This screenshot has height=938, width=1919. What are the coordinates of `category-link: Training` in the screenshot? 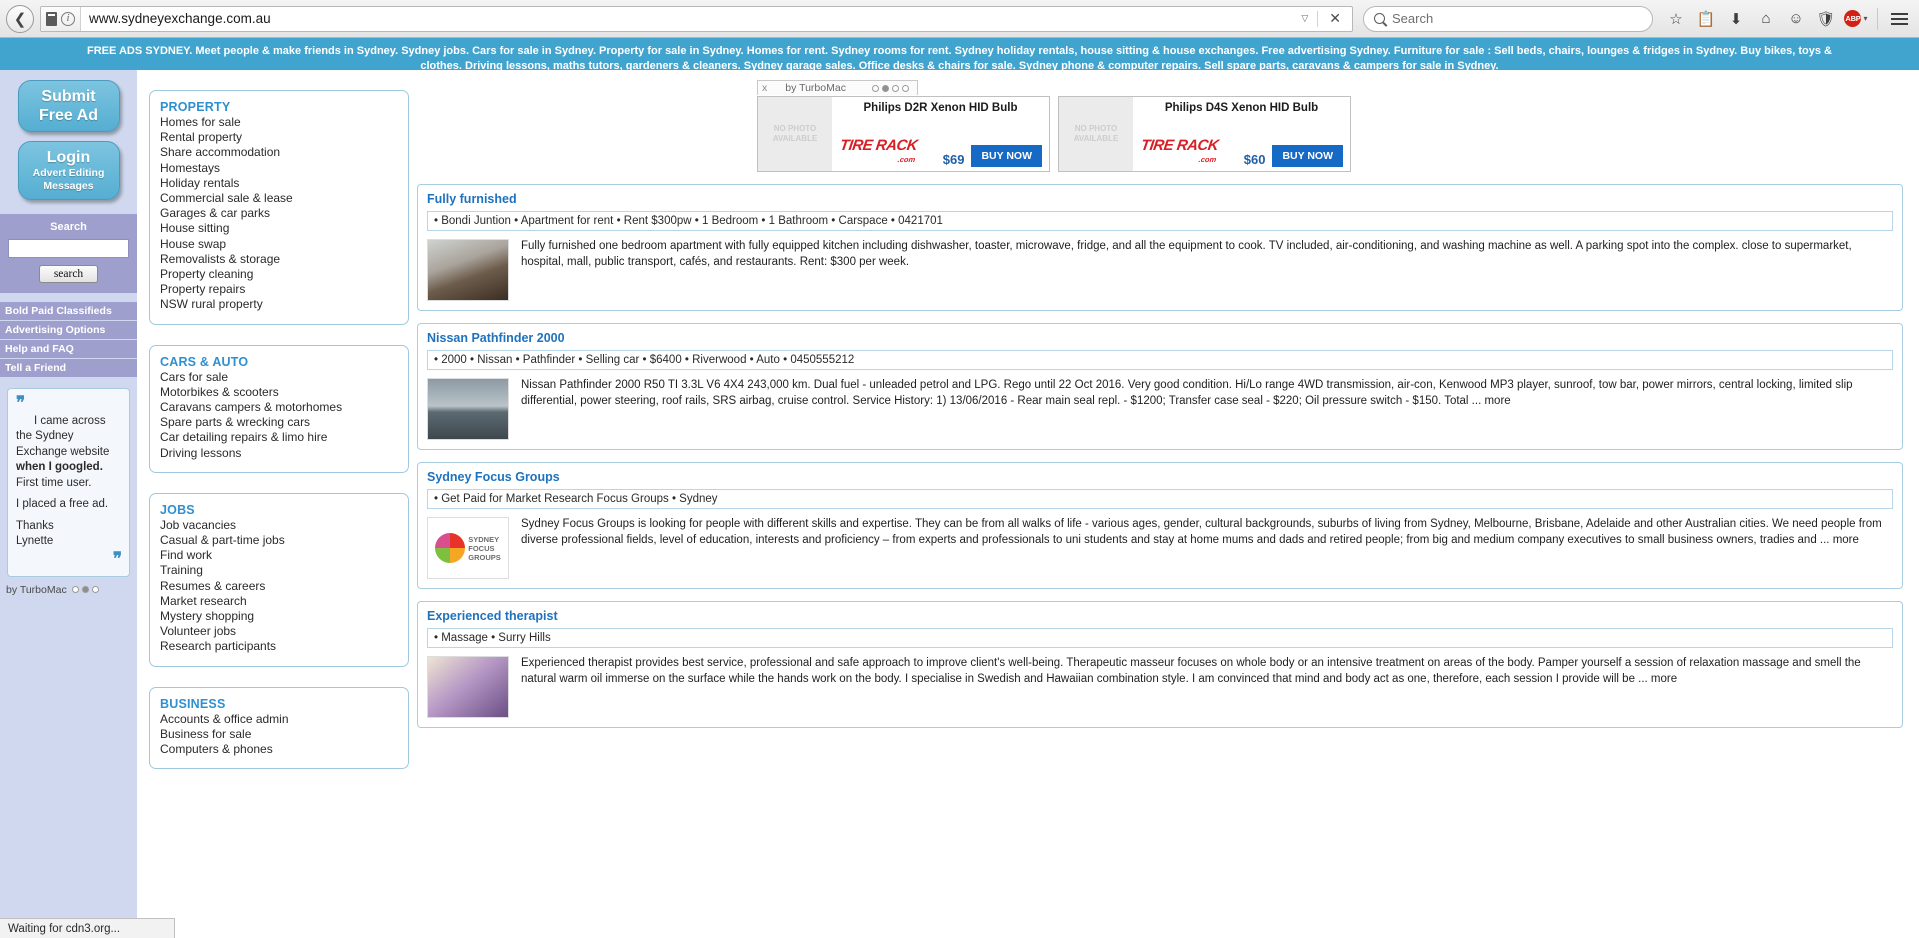 It's located at (279, 570).